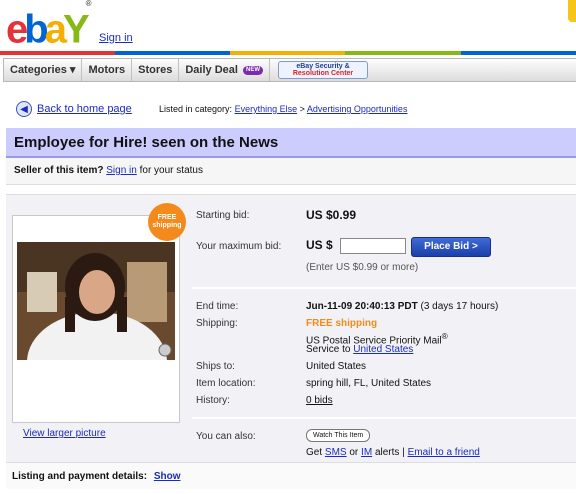 The height and width of the screenshot is (494, 576). What do you see at coordinates (217, 323) in the screenshot?
I see `shipping-label: Shipping:` at bounding box center [217, 323].